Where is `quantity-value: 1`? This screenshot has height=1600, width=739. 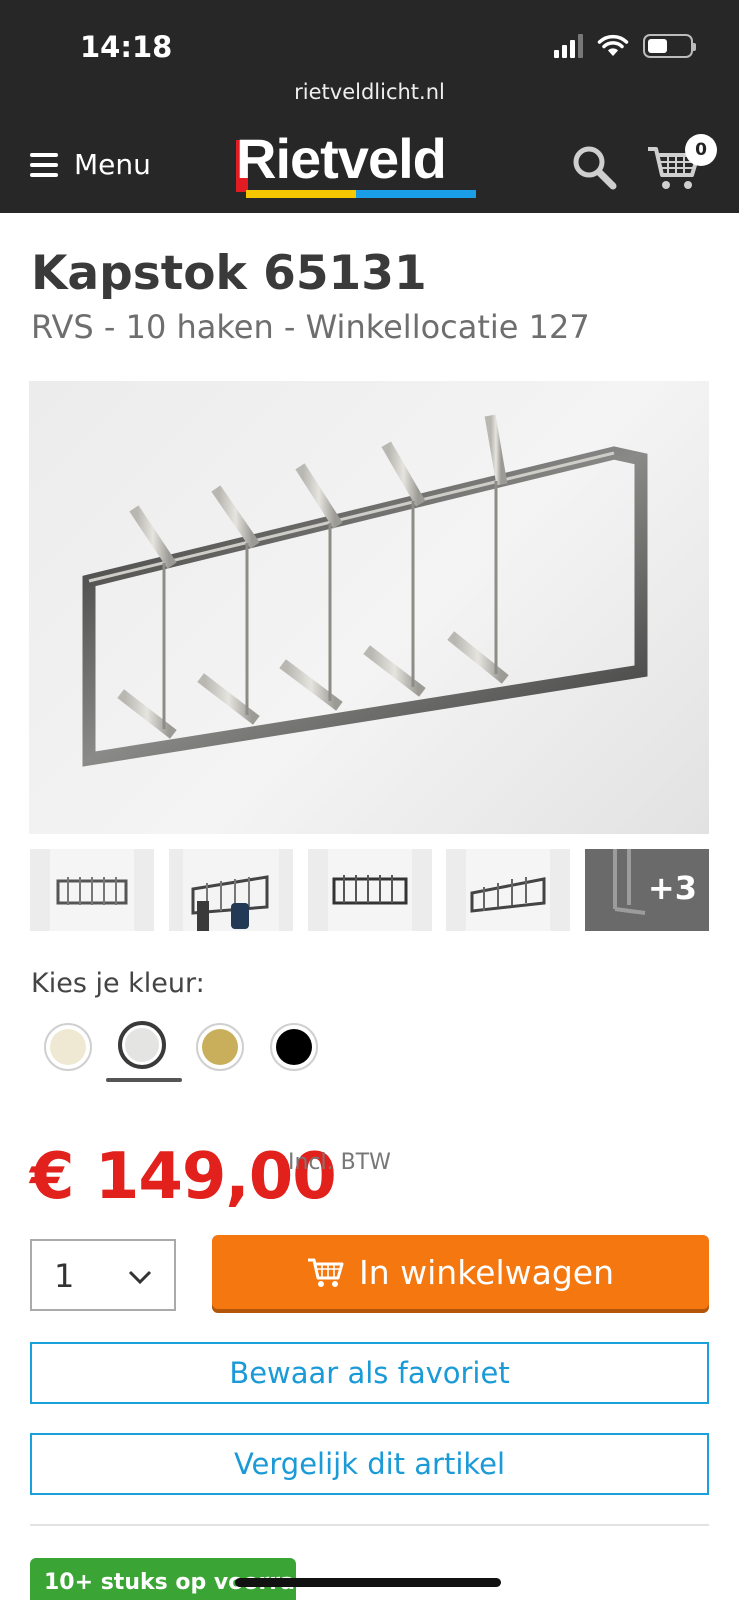
quantity-value: 1 is located at coordinates (64, 1276).